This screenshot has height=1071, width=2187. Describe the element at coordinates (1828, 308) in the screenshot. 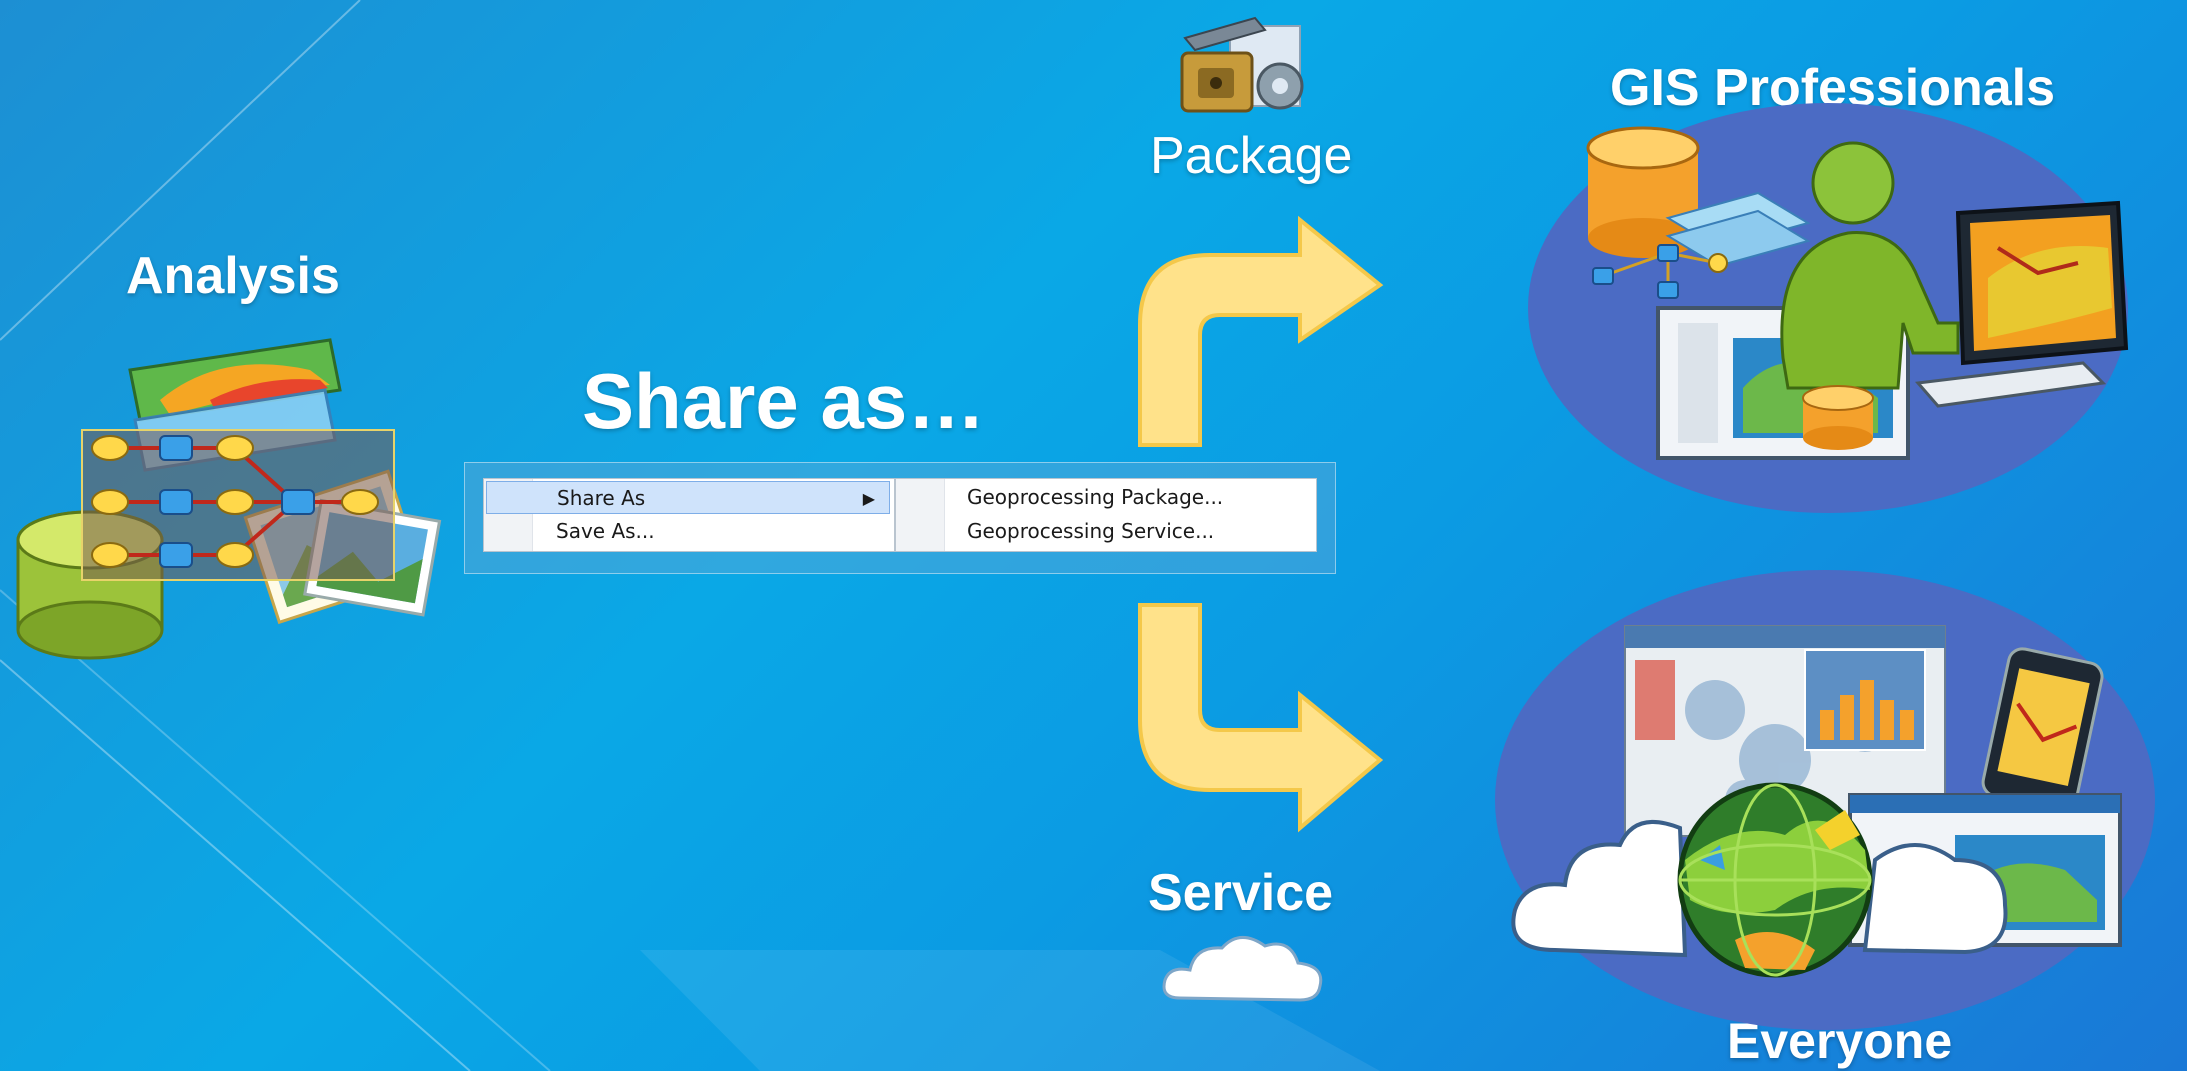

I see `gis-professional-icon` at that location.